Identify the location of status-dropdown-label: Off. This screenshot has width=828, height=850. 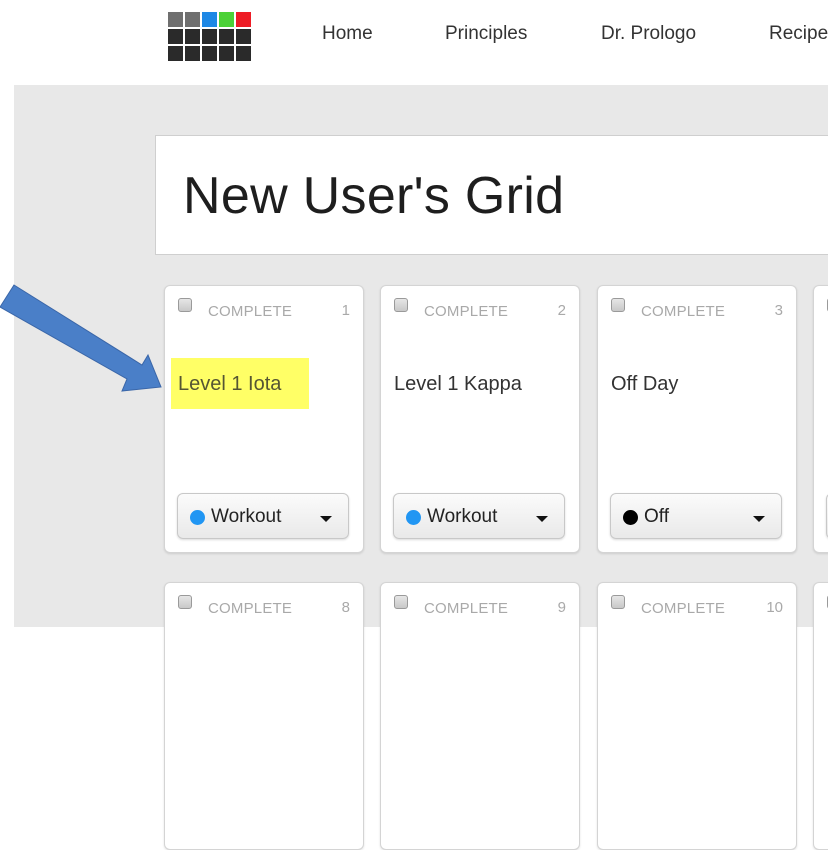
(656, 516).